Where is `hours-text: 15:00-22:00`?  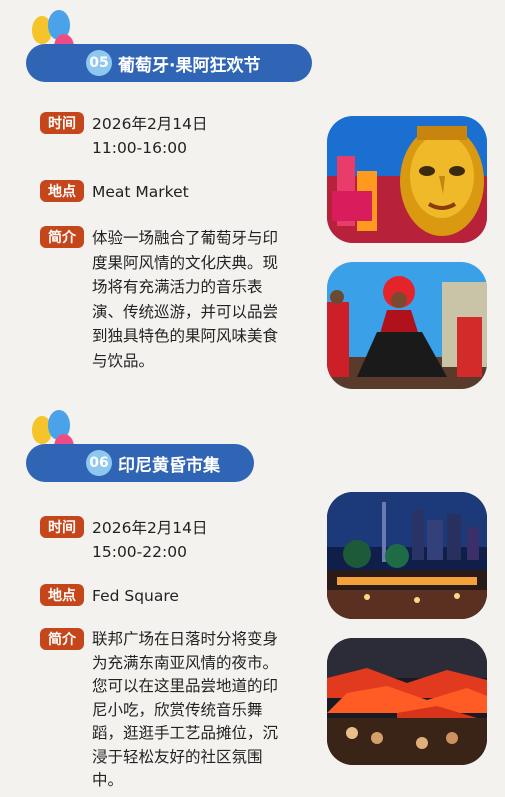
hours-text: 15:00-22:00 is located at coordinates (139, 552).